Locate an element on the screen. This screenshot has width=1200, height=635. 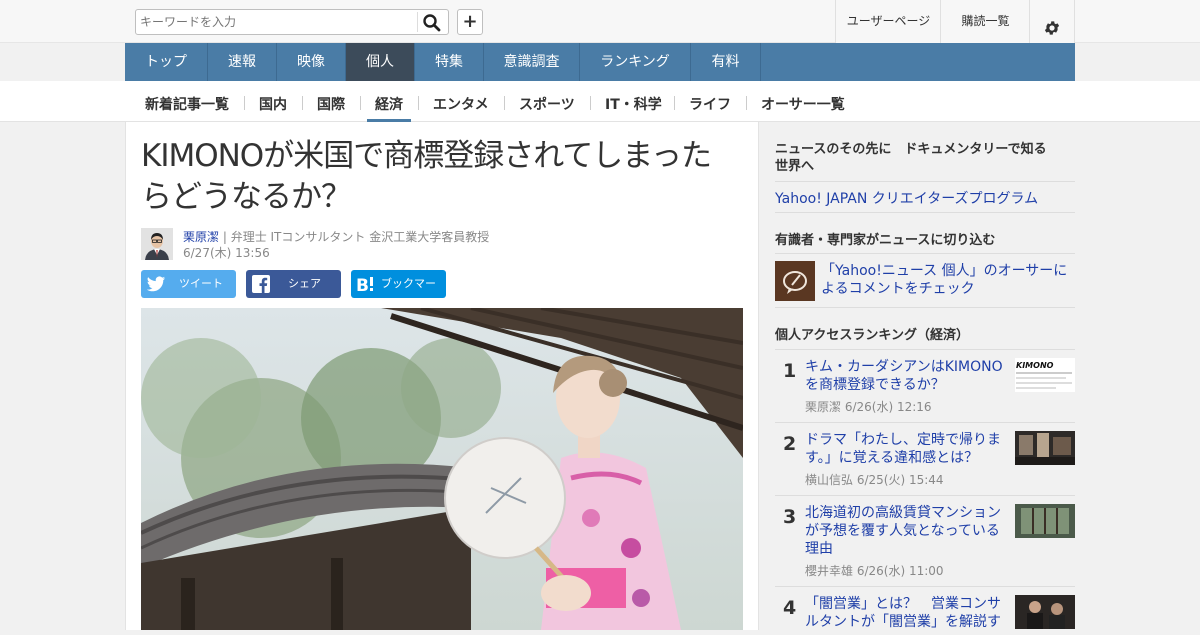
search-input is located at coordinates (278, 22).